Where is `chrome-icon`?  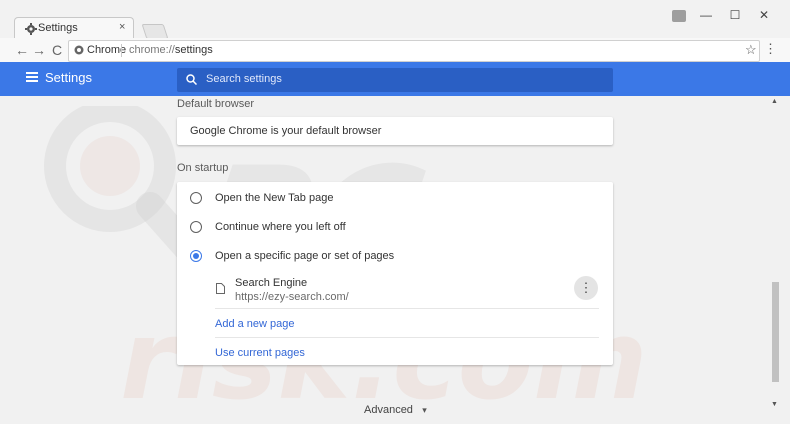
chrome-icon is located at coordinates (79, 50).